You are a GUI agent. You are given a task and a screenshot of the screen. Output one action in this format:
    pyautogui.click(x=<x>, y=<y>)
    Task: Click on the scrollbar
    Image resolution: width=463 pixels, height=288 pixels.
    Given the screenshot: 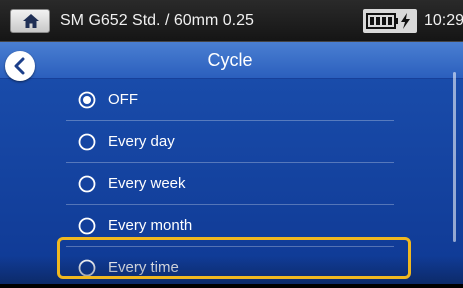 What is the action you would take?
    pyautogui.click(x=454, y=157)
    